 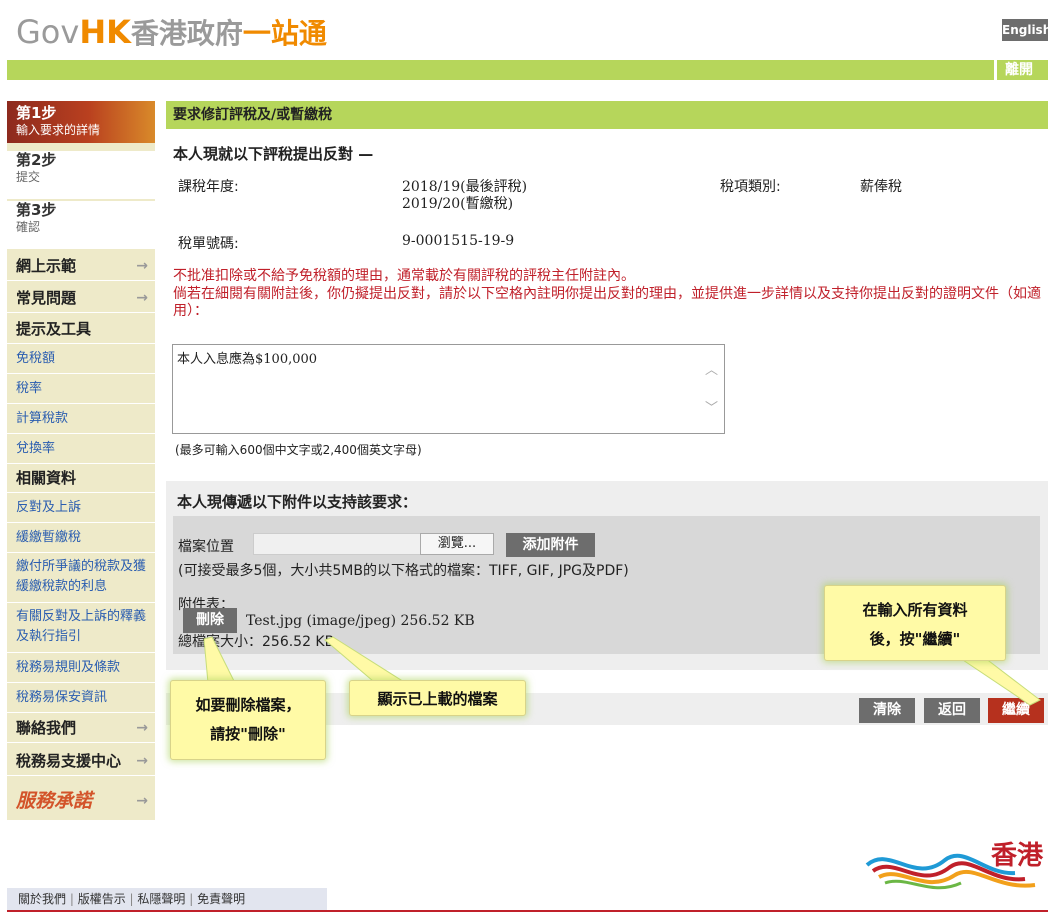 I want to click on logo-one-stop-text: 一站通, so click(x=284, y=33).